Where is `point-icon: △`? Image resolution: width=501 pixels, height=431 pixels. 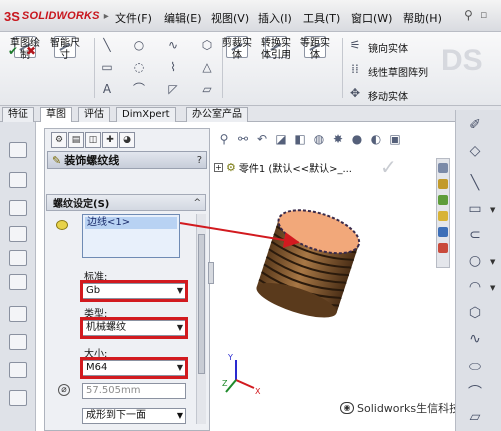 point-icon: △ is located at coordinates (207, 67).